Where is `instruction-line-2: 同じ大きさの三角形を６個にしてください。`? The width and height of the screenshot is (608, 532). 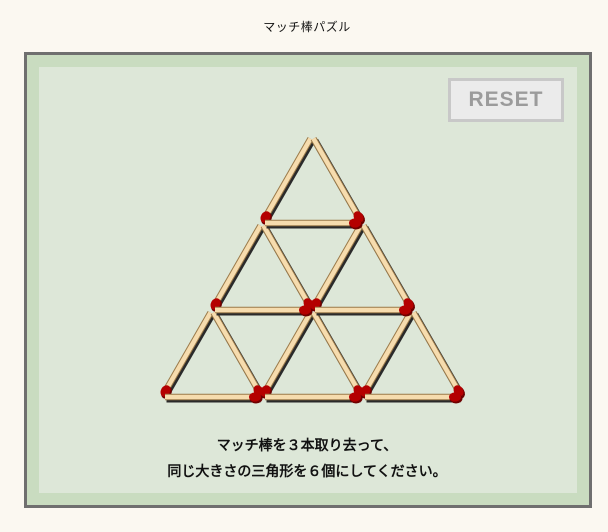
instruction-line-2: 同じ大きさの三角形を６個にしてください。 is located at coordinates (307, 472).